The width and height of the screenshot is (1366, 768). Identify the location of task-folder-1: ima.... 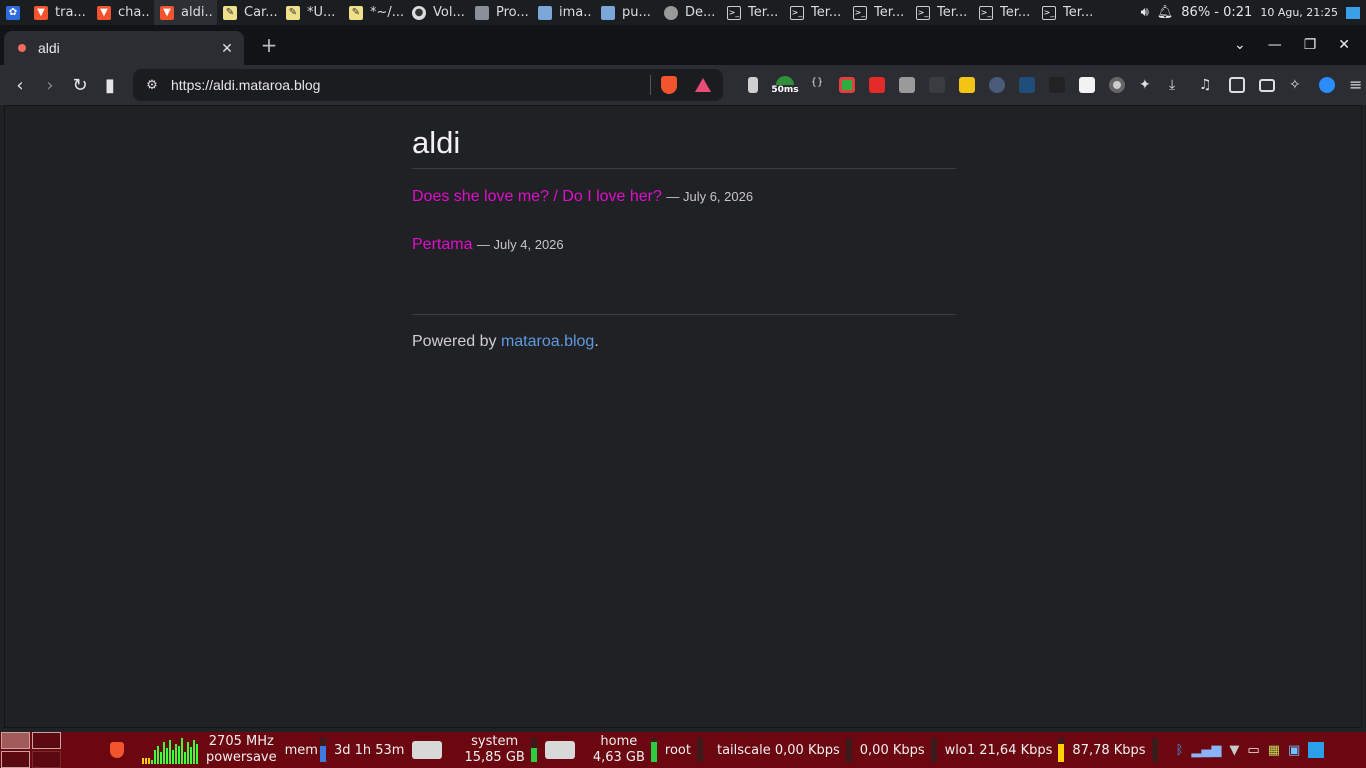
(563, 12).